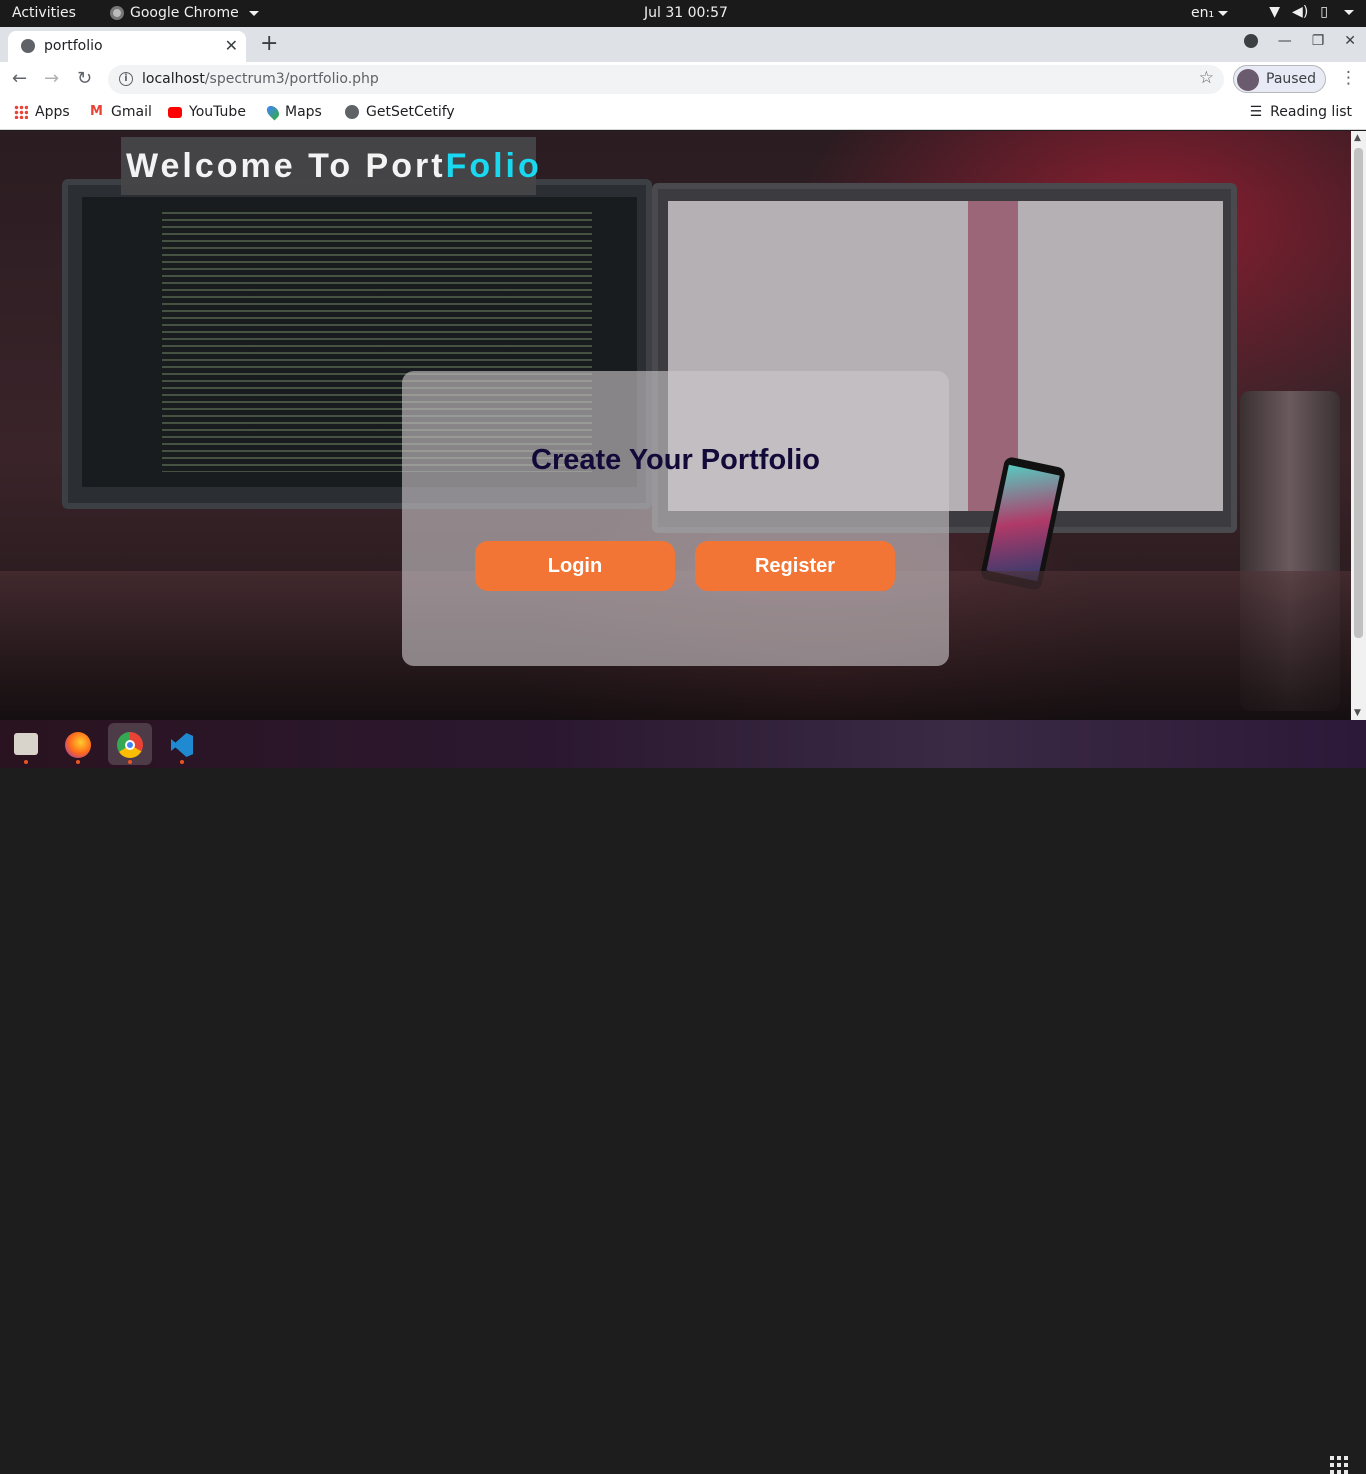 The height and width of the screenshot is (1474, 1366). I want to click on page-heading-bar: Welcome To PortFolio, so click(330, 166).